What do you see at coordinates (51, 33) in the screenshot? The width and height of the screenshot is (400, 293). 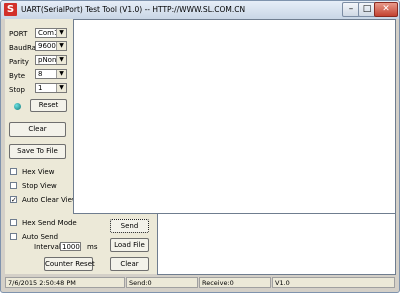 I see `port-select: Com1 ▼` at bounding box center [51, 33].